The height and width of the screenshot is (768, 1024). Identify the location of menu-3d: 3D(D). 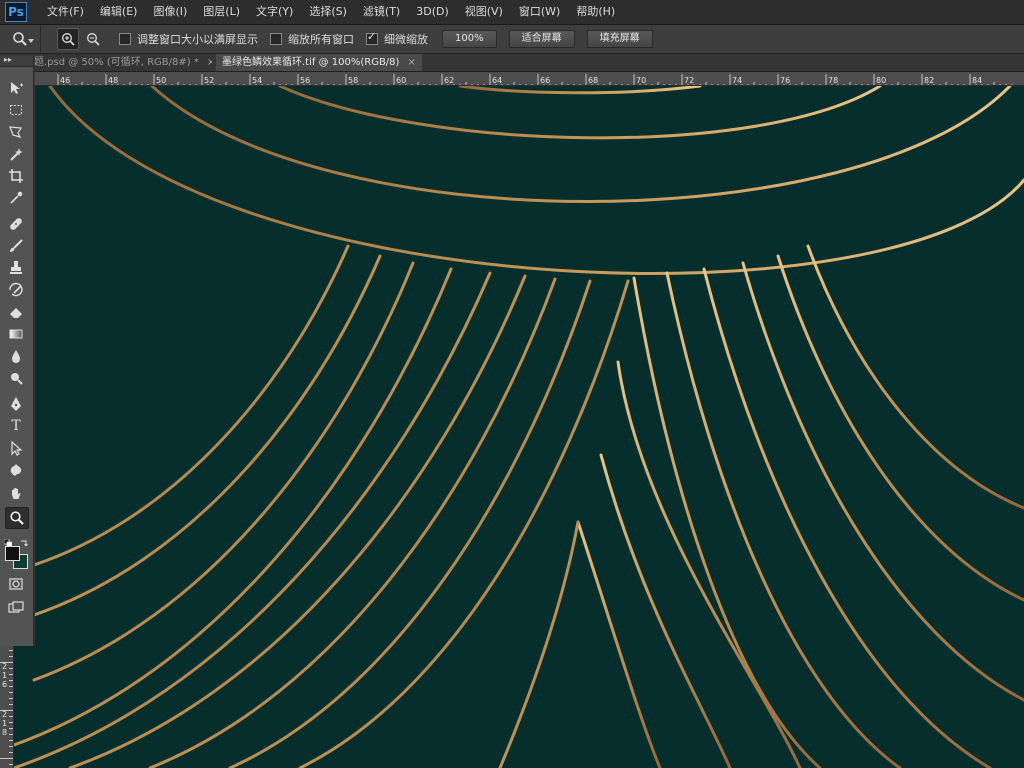
(432, 12).